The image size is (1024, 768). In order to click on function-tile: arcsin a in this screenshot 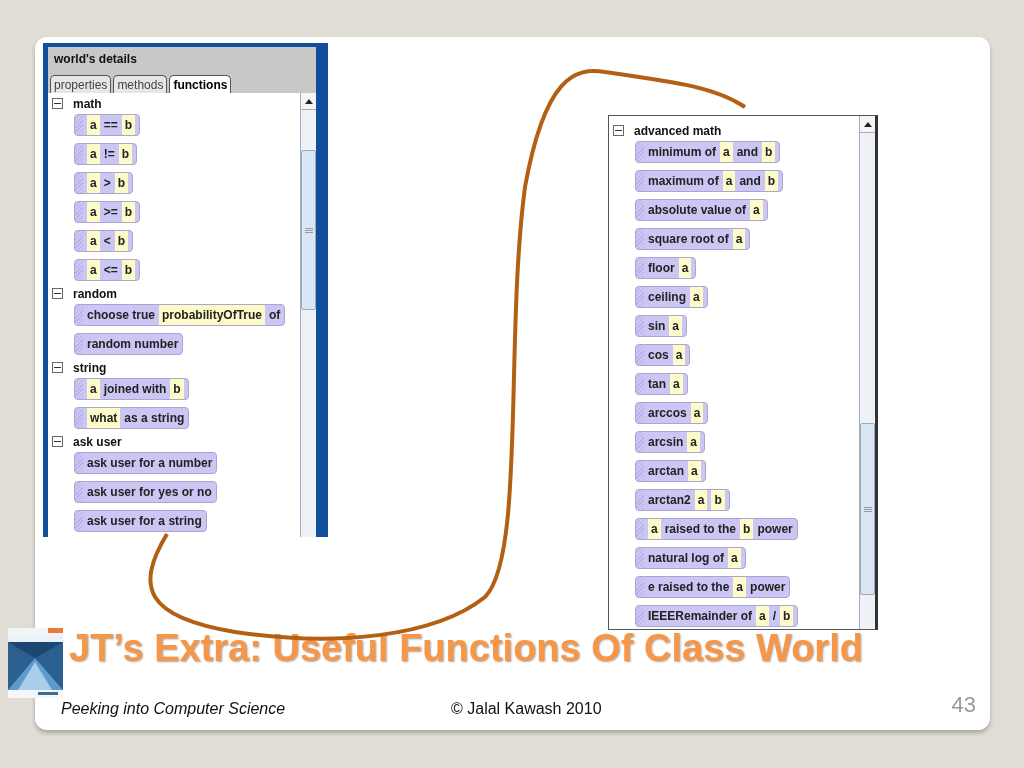, I will do `click(670, 442)`.